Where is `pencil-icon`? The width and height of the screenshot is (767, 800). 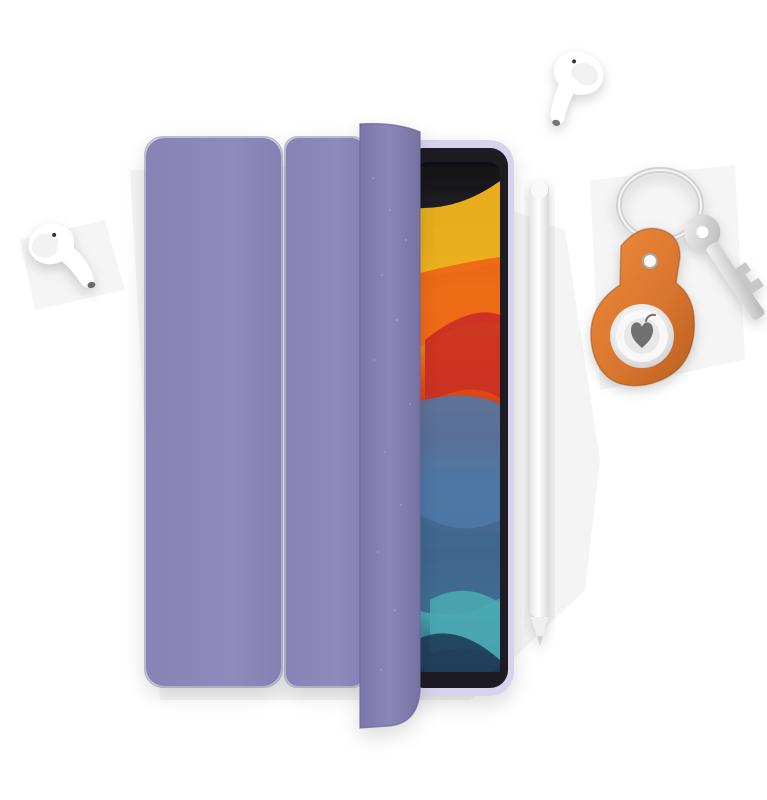
pencil-icon is located at coordinates (539, 413).